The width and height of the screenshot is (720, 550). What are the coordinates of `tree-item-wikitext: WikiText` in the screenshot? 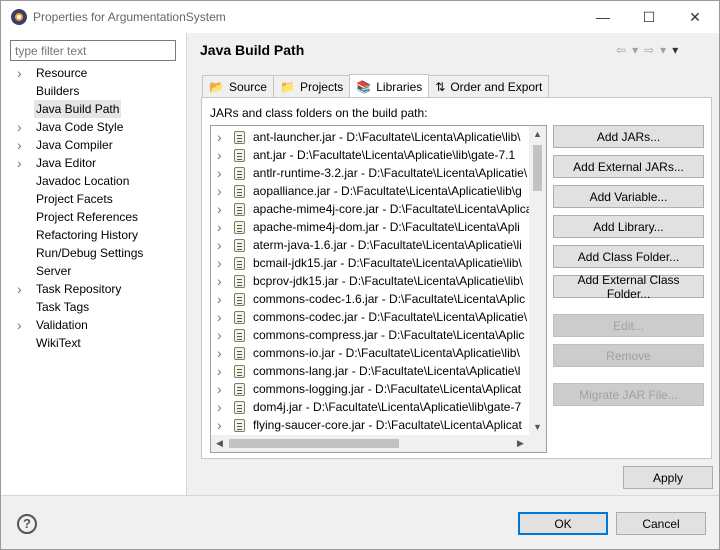 It's located at (94, 343).